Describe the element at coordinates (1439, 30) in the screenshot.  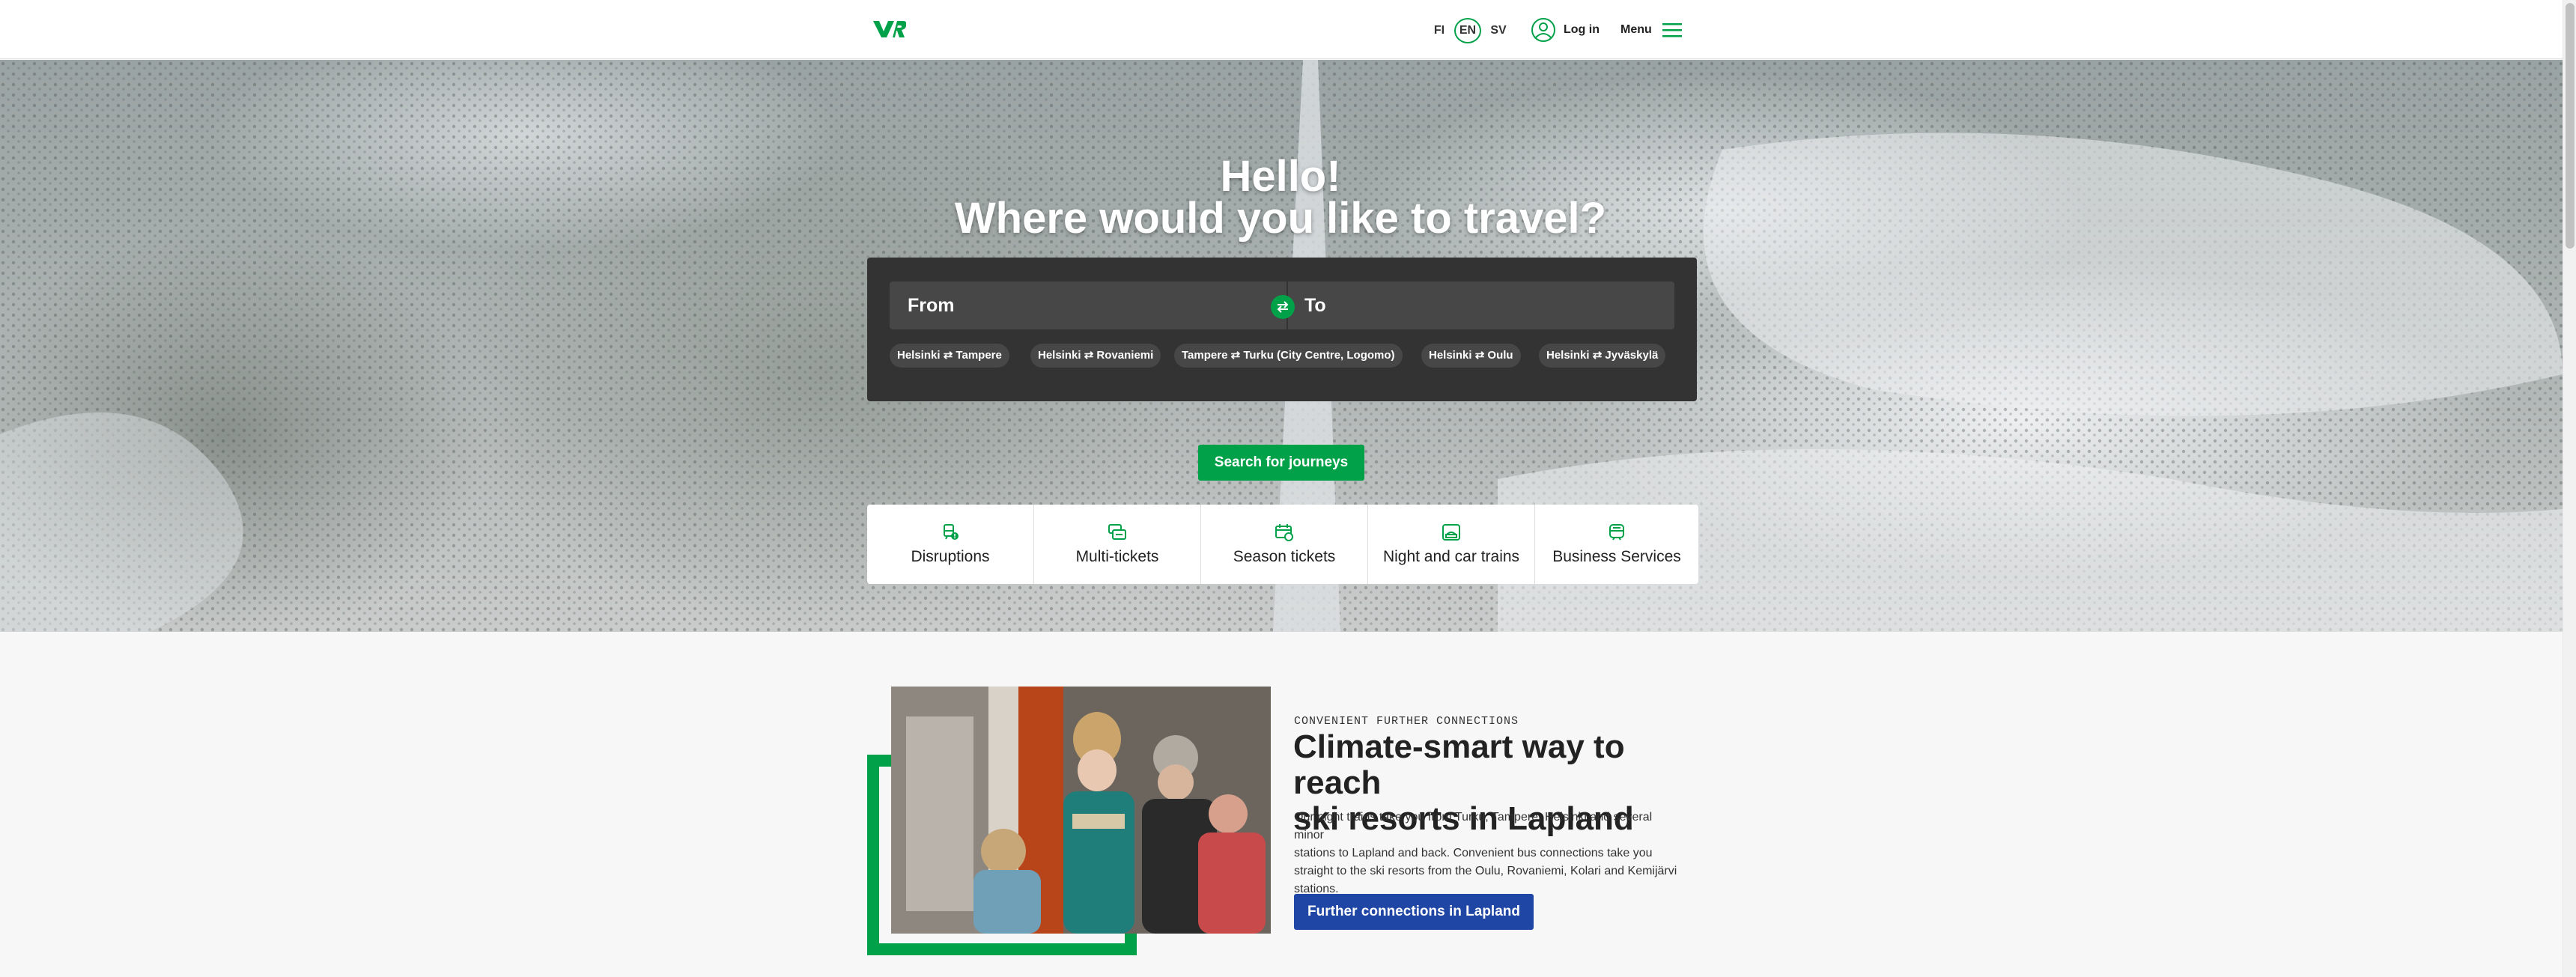
I see `language-fi: FI` at that location.